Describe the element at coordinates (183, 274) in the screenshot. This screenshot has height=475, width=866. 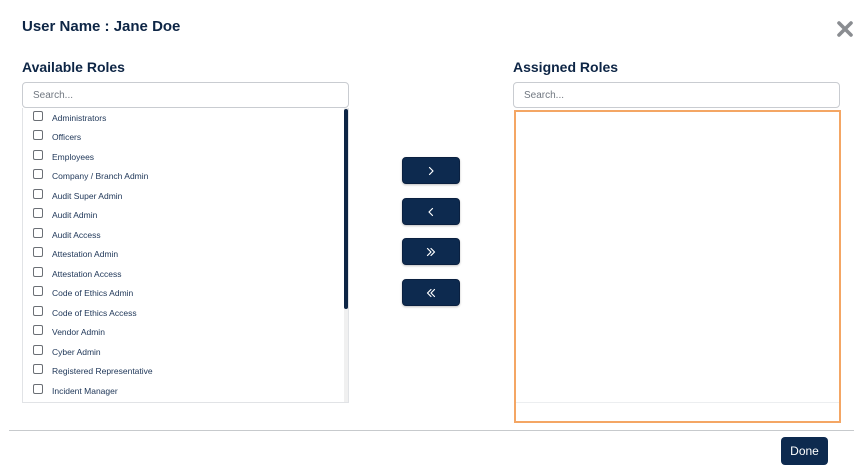
I see `list-item: Attestation Access` at that location.